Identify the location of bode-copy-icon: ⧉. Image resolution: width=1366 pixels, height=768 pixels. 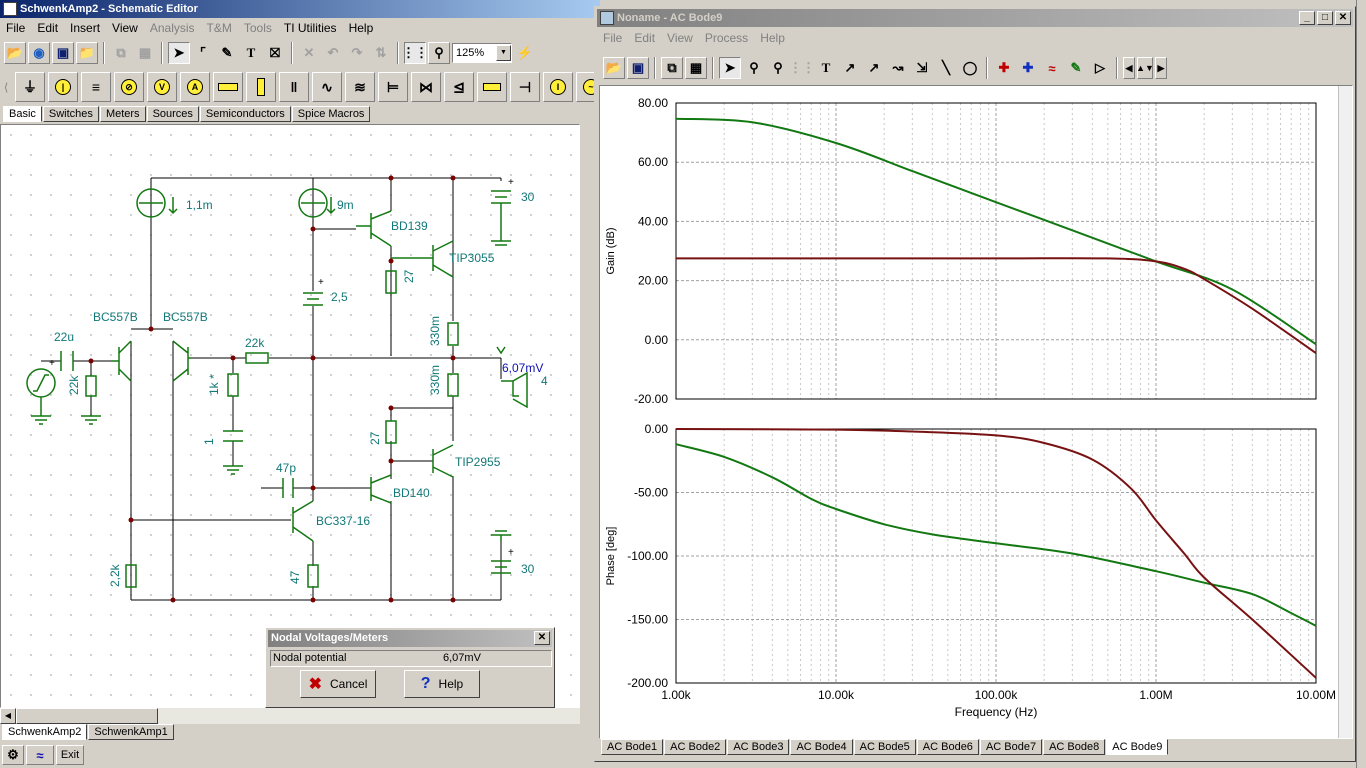
(672, 68).